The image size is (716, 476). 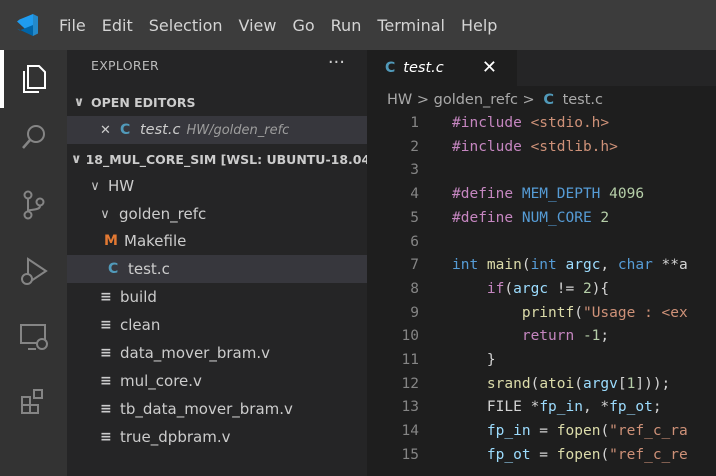 What do you see at coordinates (414, 241) in the screenshot?
I see `line-number: 6` at bounding box center [414, 241].